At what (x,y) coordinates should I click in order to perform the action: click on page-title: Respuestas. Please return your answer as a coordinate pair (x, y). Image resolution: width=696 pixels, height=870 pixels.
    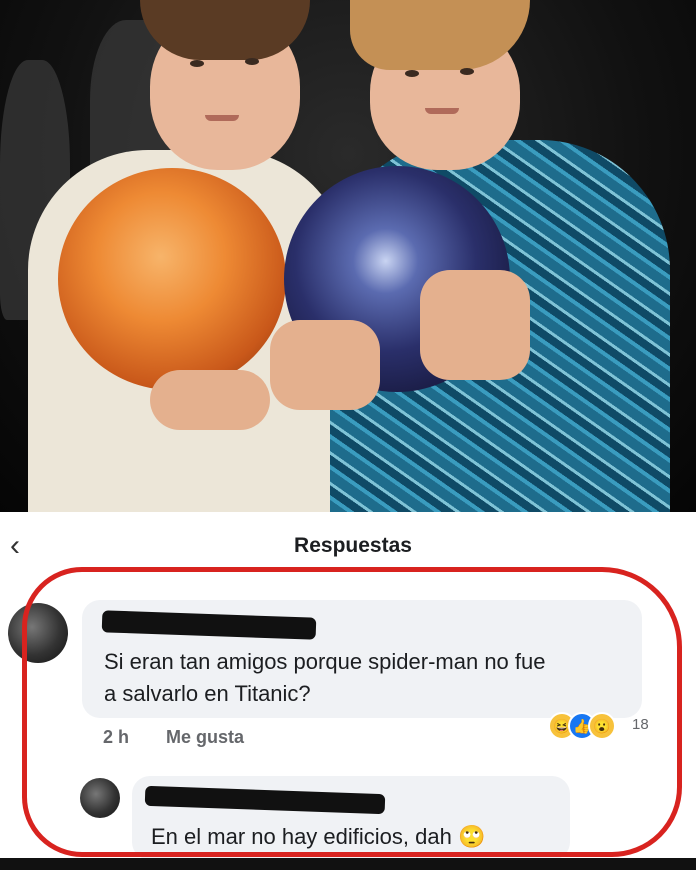
    Looking at the image, I should click on (353, 545).